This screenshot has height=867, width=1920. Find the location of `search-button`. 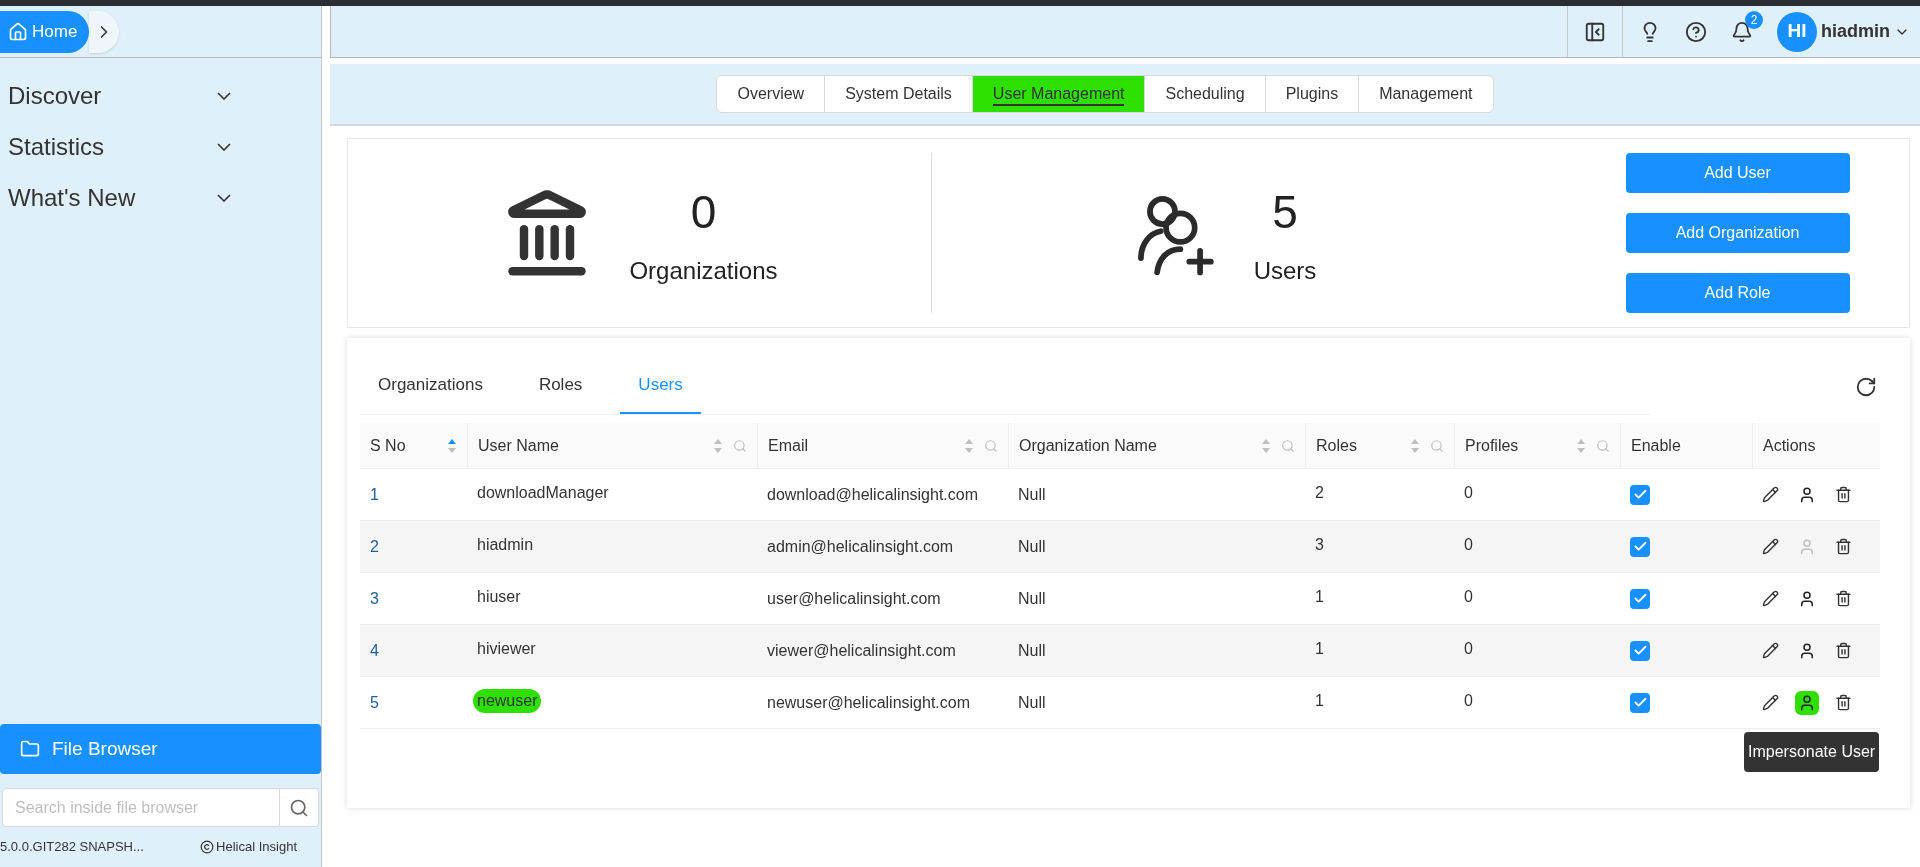

search-button is located at coordinates (299, 807).